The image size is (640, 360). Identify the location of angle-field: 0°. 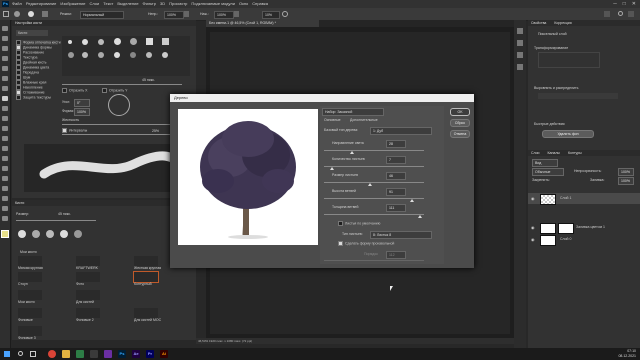
(82, 103).